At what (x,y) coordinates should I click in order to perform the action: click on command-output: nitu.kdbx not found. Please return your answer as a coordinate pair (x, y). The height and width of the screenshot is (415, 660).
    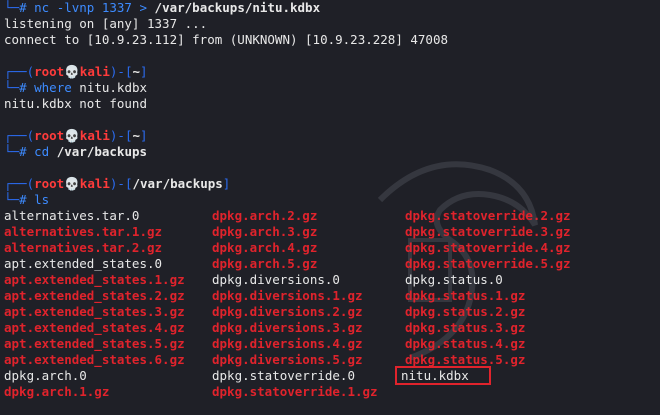
    Looking at the image, I should click on (75, 103).